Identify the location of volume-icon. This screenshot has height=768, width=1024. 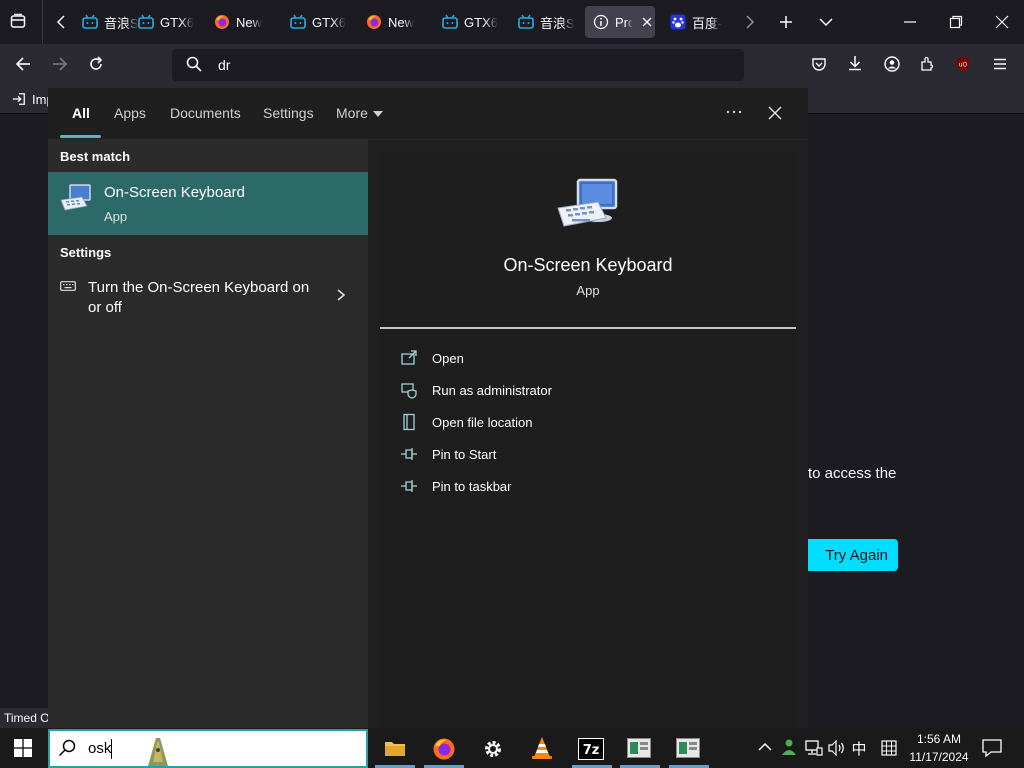
(837, 748).